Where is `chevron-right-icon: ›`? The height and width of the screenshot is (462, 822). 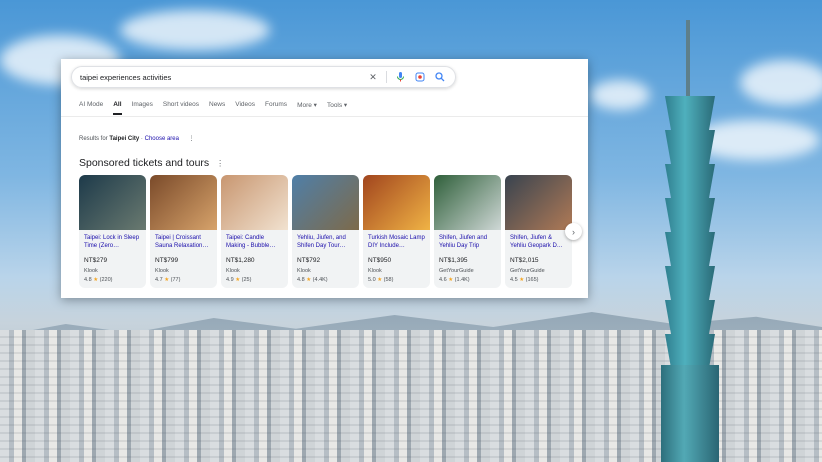
chevron-right-icon: › is located at coordinates (573, 231).